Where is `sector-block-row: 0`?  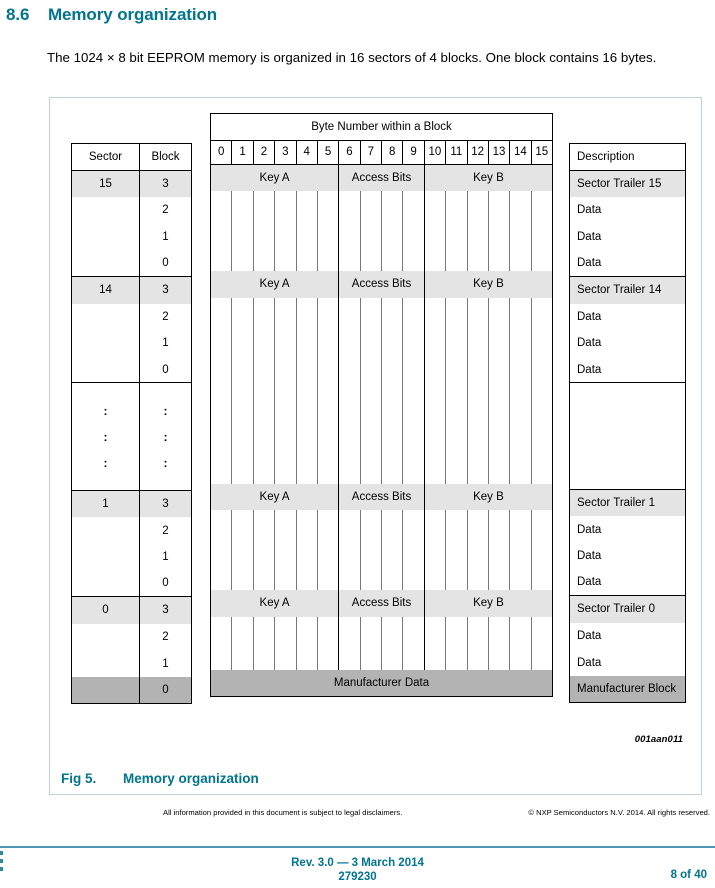 sector-block-row: 0 is located at coordinates (131, 584).